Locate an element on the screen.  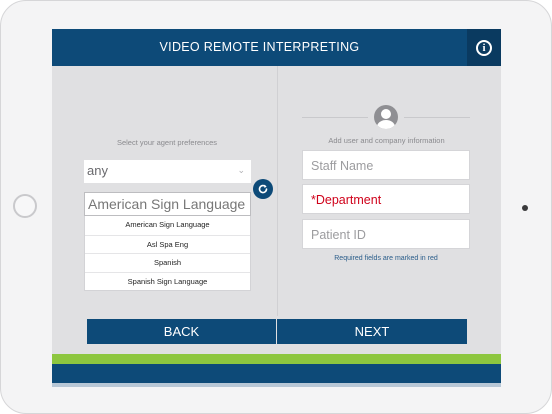
language-option: American Sign Language is located at coordinates (167, 225).